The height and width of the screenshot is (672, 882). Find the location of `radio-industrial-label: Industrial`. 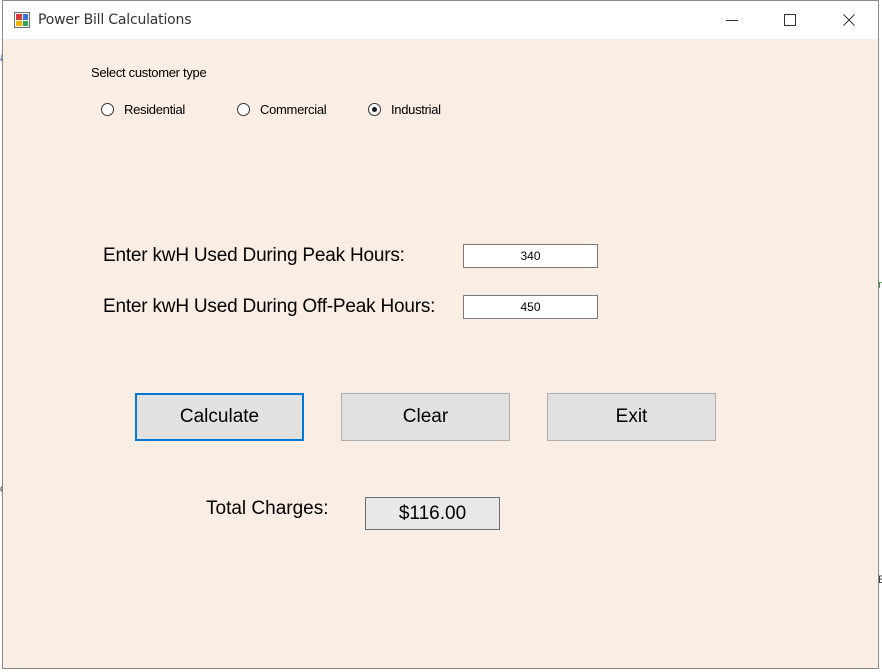

radio-industrial-label: Industrial is located at coordinates (416, 109).